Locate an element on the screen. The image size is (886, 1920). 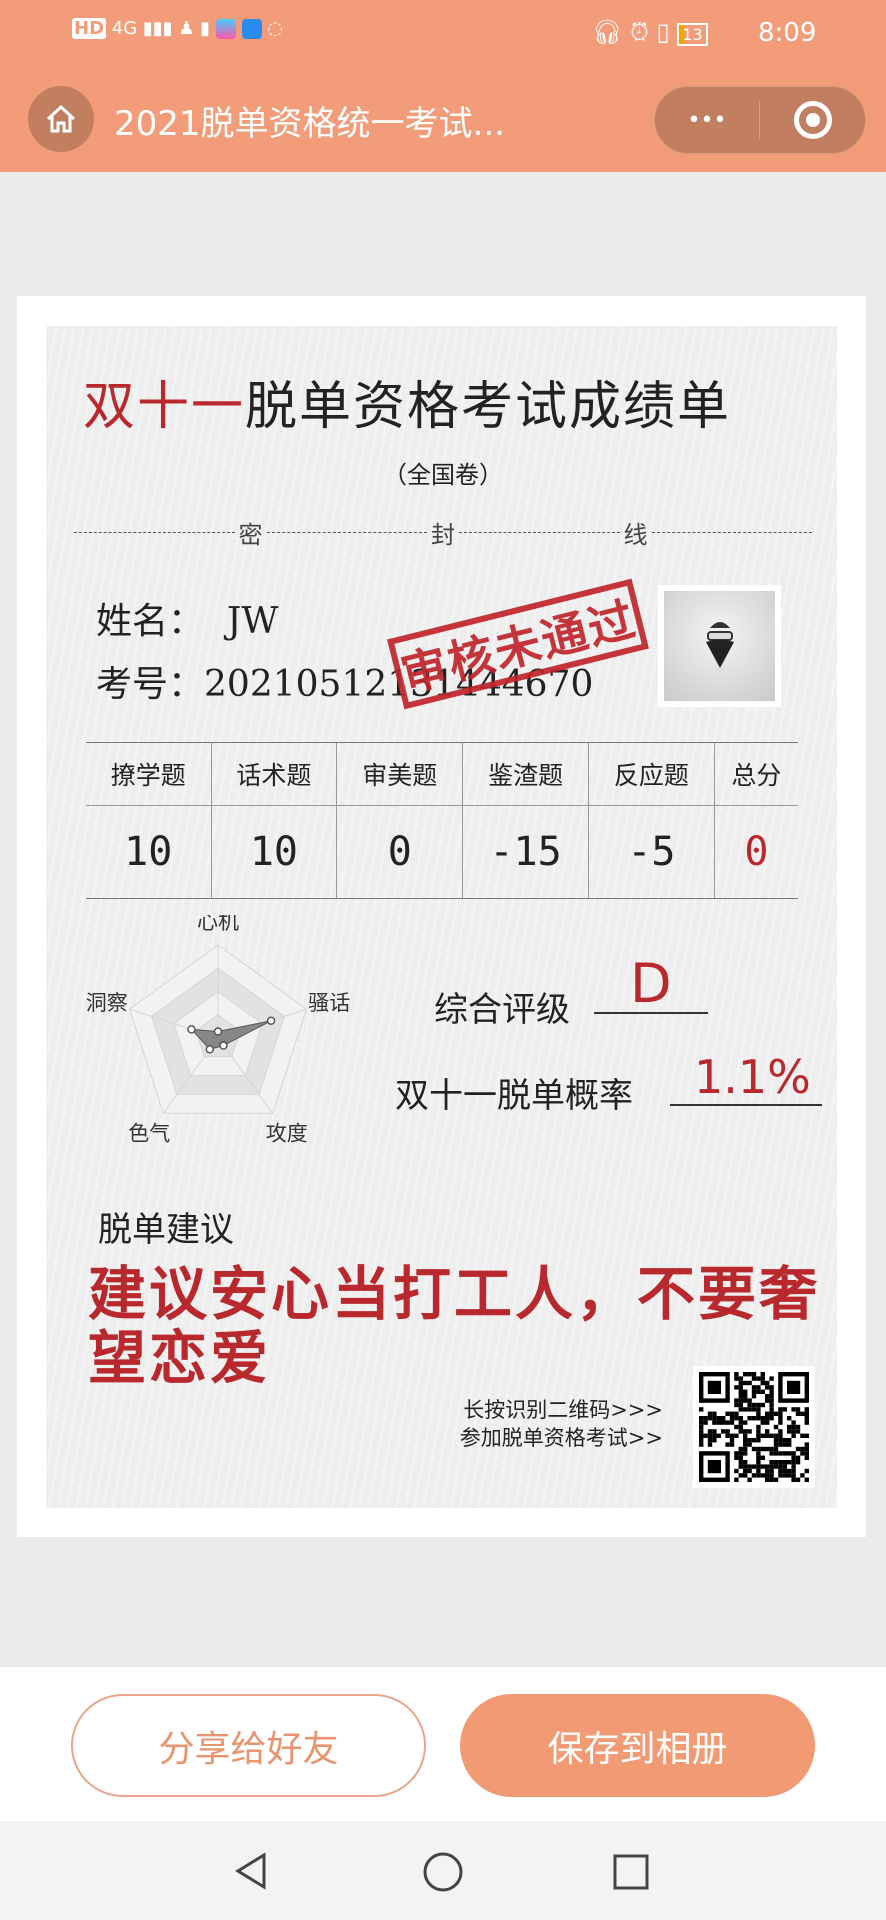
header-cell: 总分 is located at coordinates (755, 774).